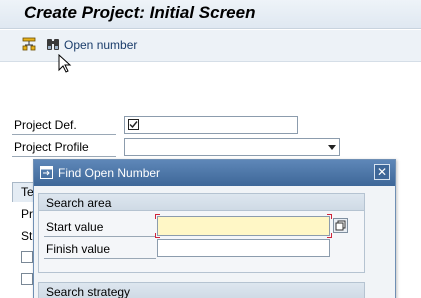  I want to click on search-strategy-header: Search strategy, so click(201, 290).